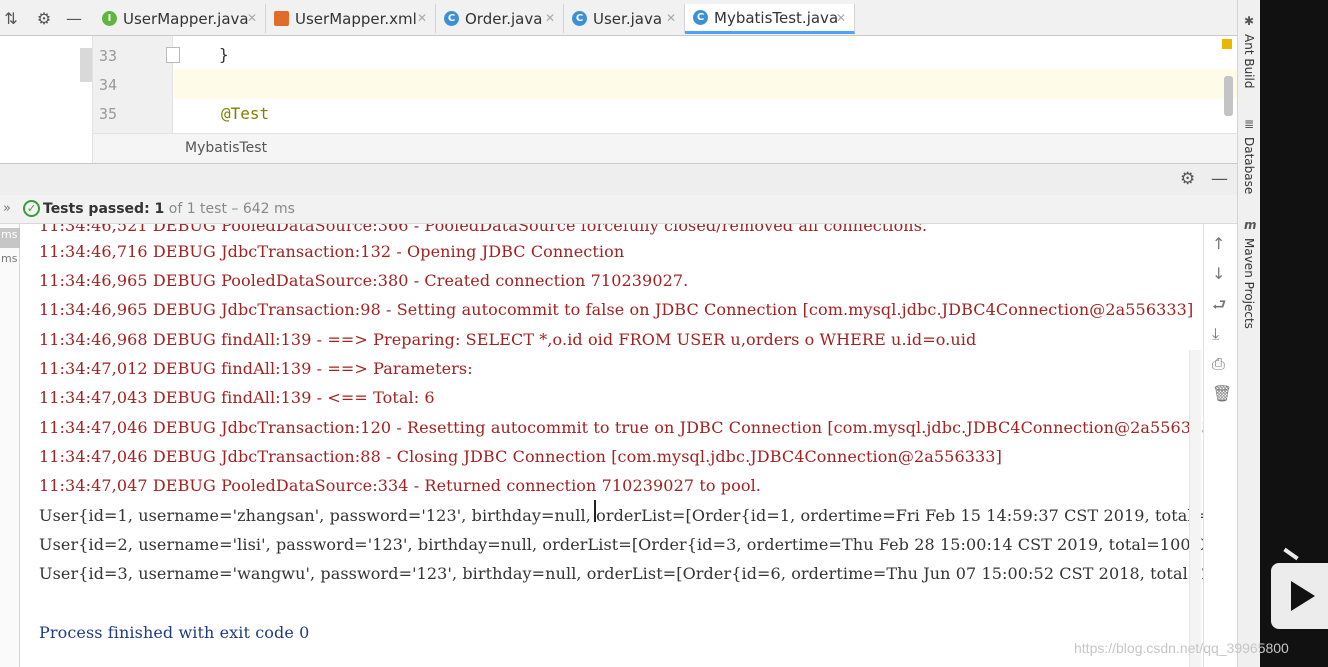  I want to click on tab-label: Order.java, so click(504, 18).